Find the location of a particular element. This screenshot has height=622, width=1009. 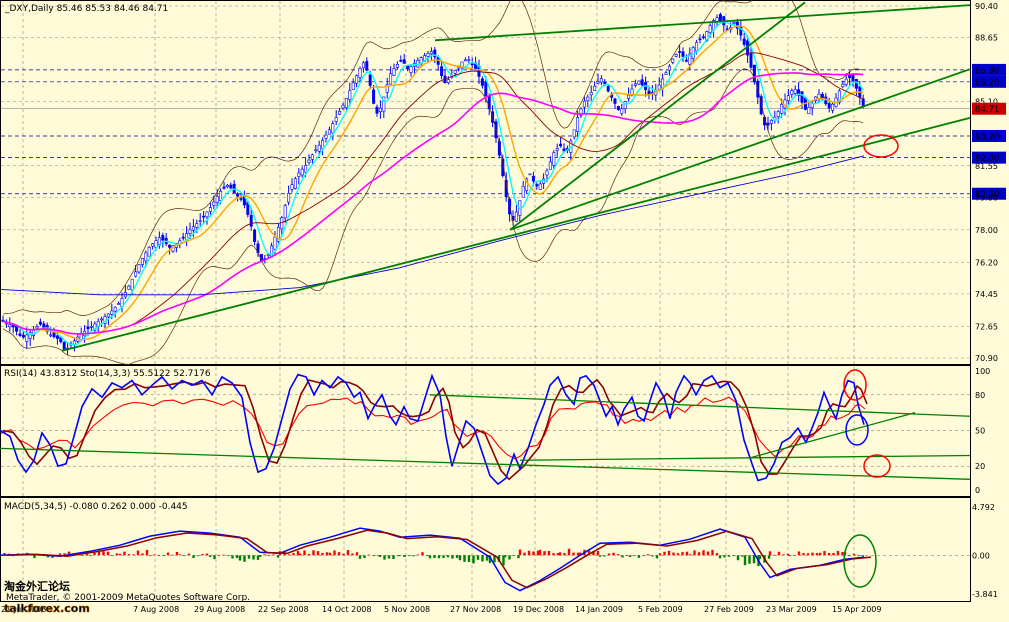

x-tick-label: 7 Aug 2008 is located at coordinates (156, 609).